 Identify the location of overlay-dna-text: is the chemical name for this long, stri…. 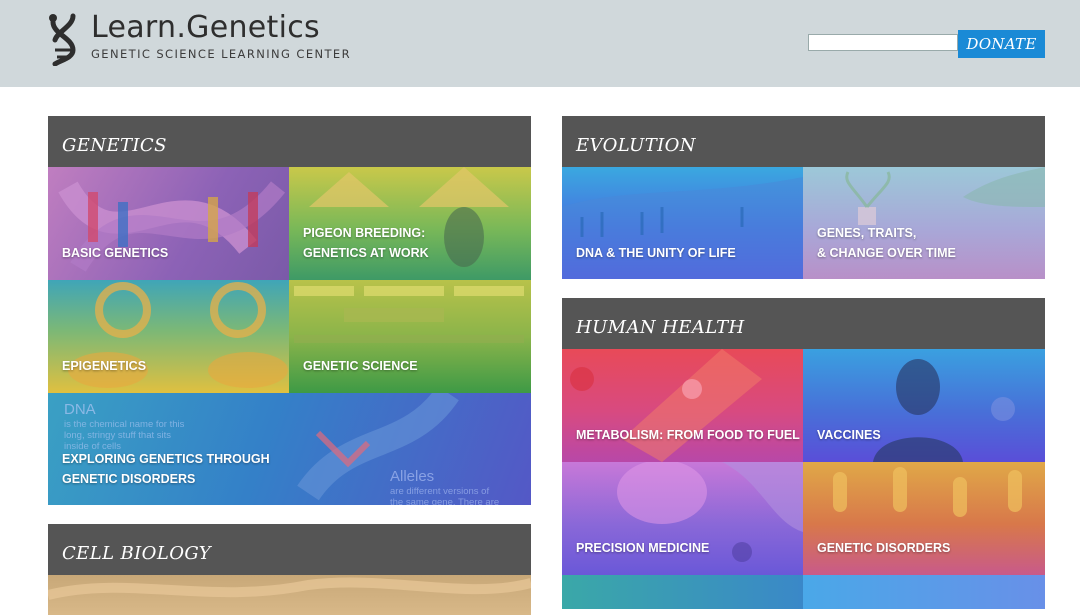
(124, 435).